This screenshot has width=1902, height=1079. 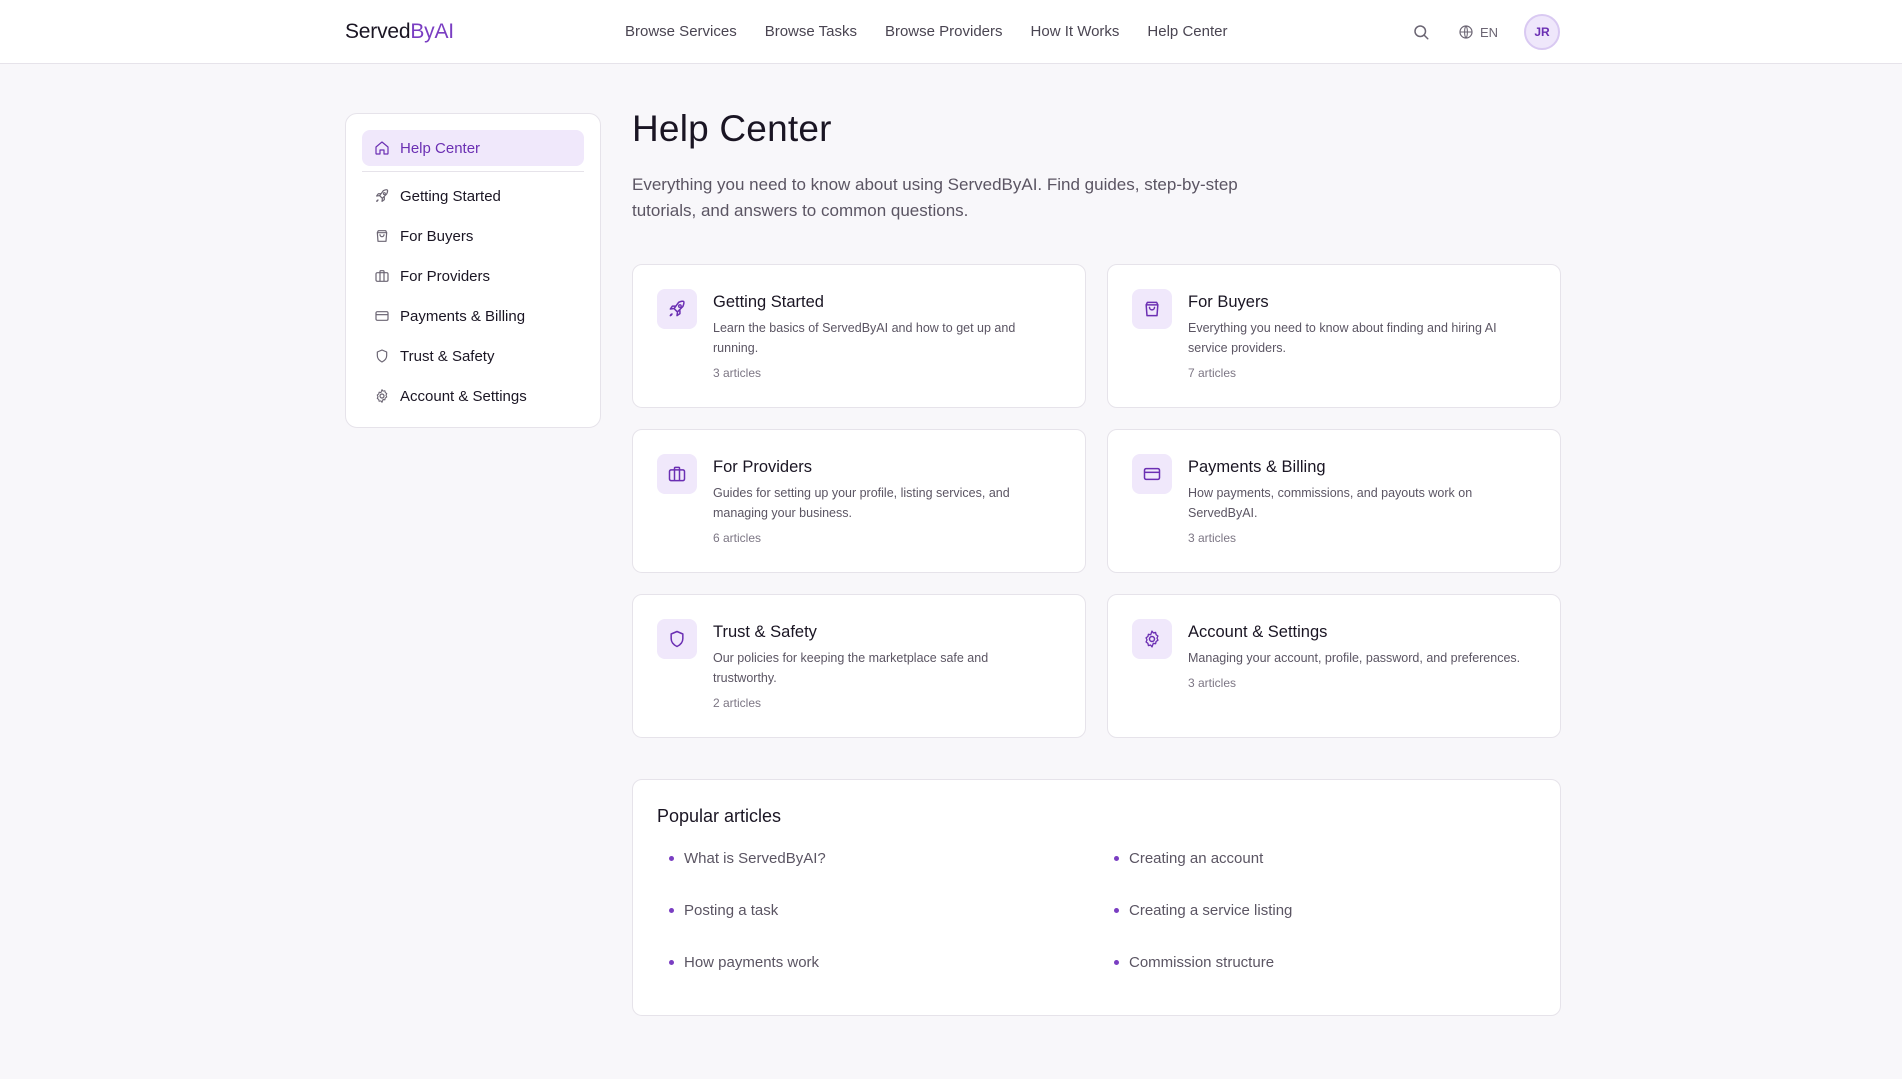 What do you see at coordinates (447, 356) in the screenshot?
I see `sidebar-item-label: Trust & Safety` at bounding box center [447, 356].